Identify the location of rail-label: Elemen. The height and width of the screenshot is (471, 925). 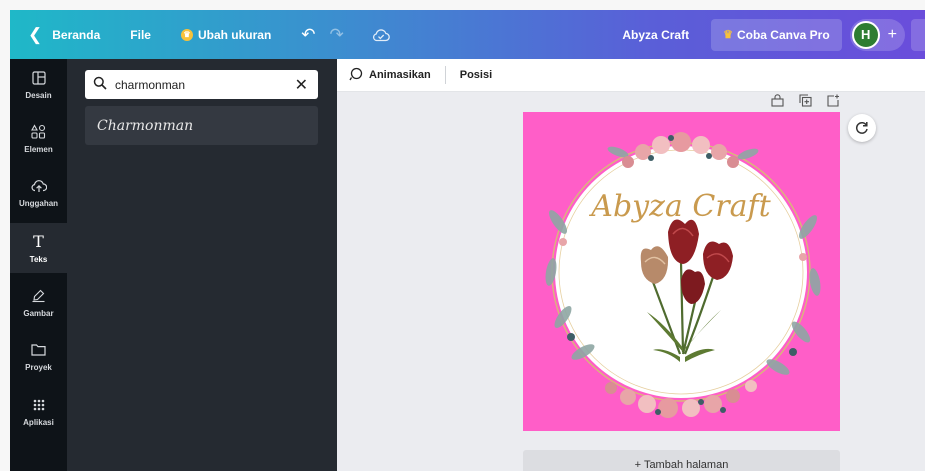
(38, 149).